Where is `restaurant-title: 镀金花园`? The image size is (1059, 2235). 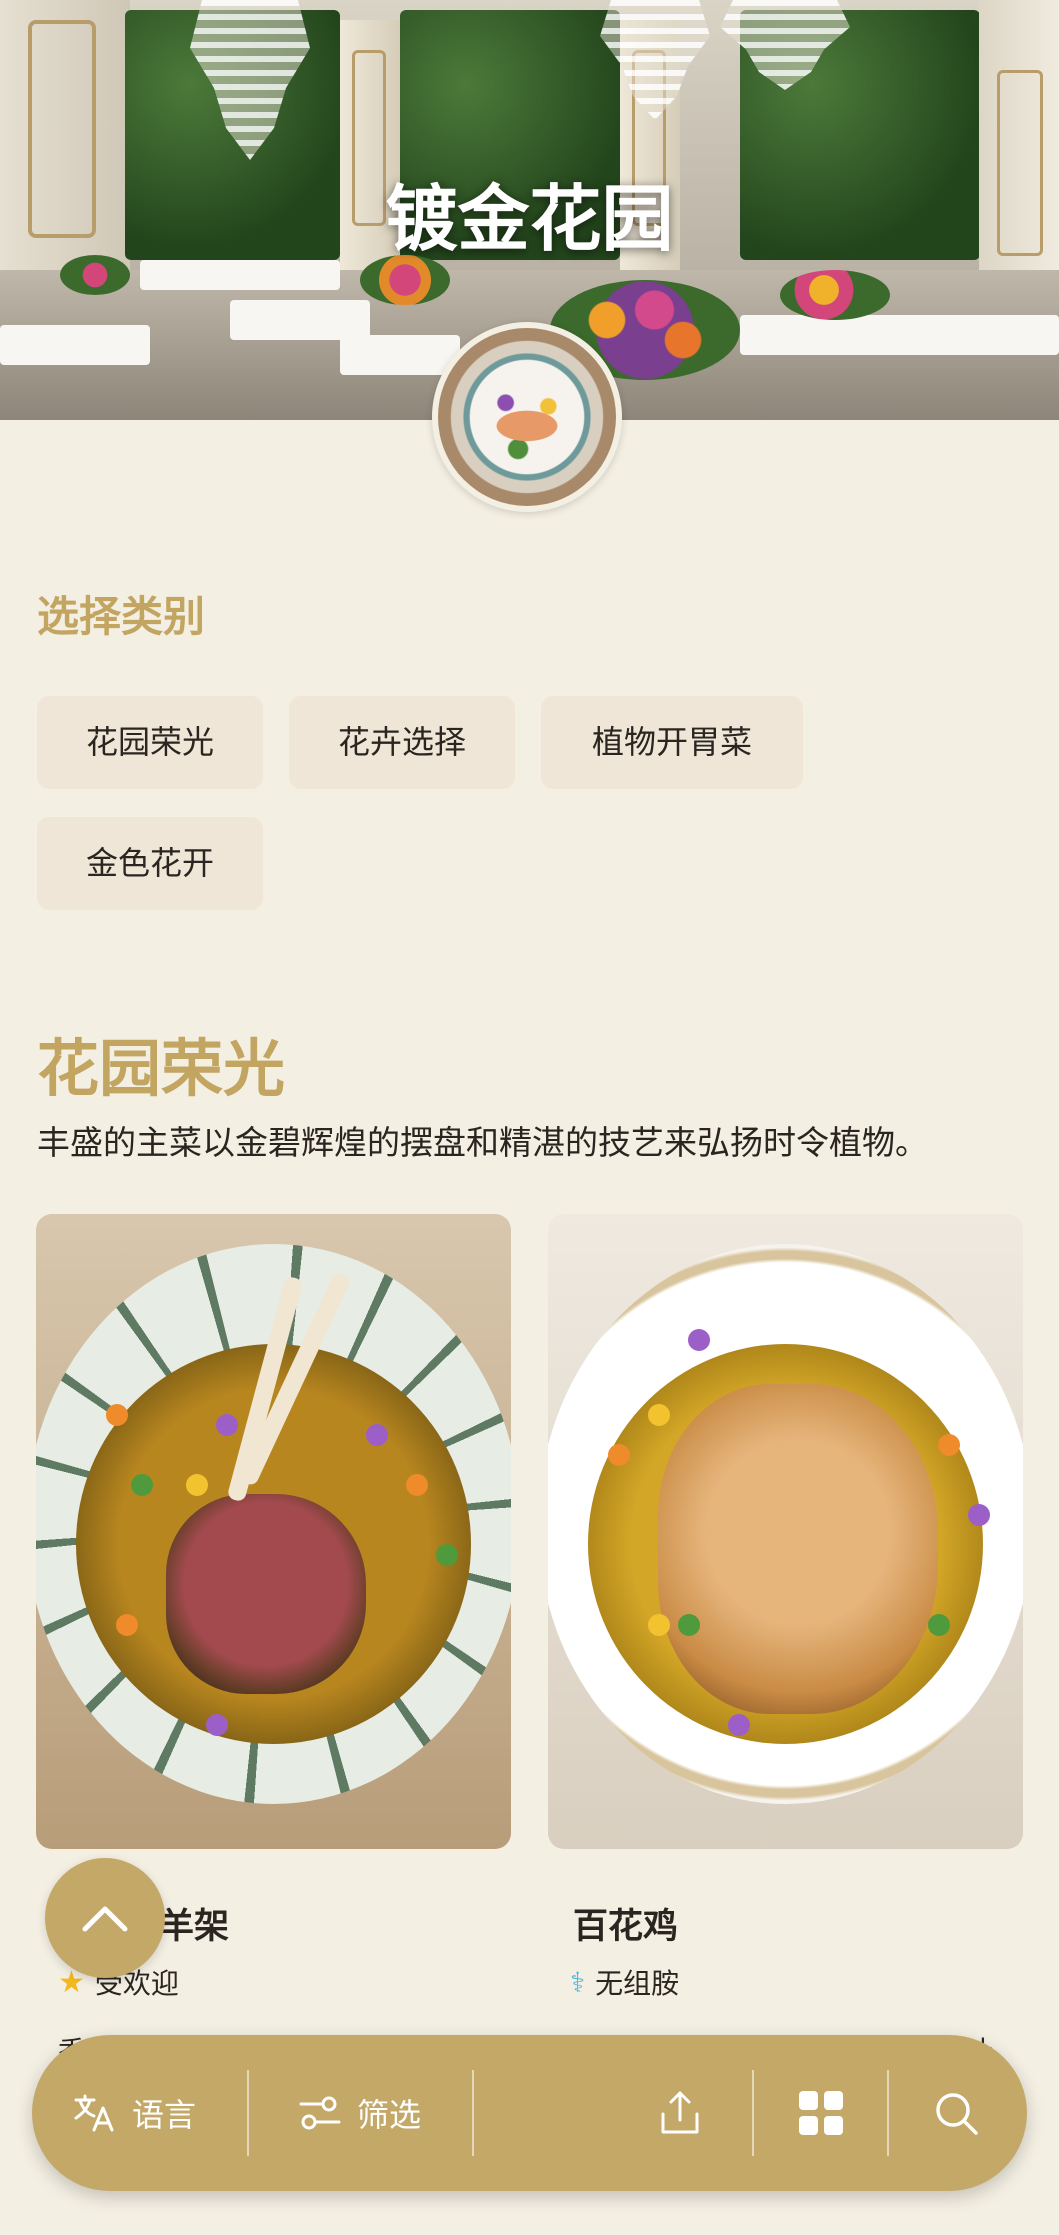
restaurant-title: 镀金花园 is located at coordinates (529, 219).